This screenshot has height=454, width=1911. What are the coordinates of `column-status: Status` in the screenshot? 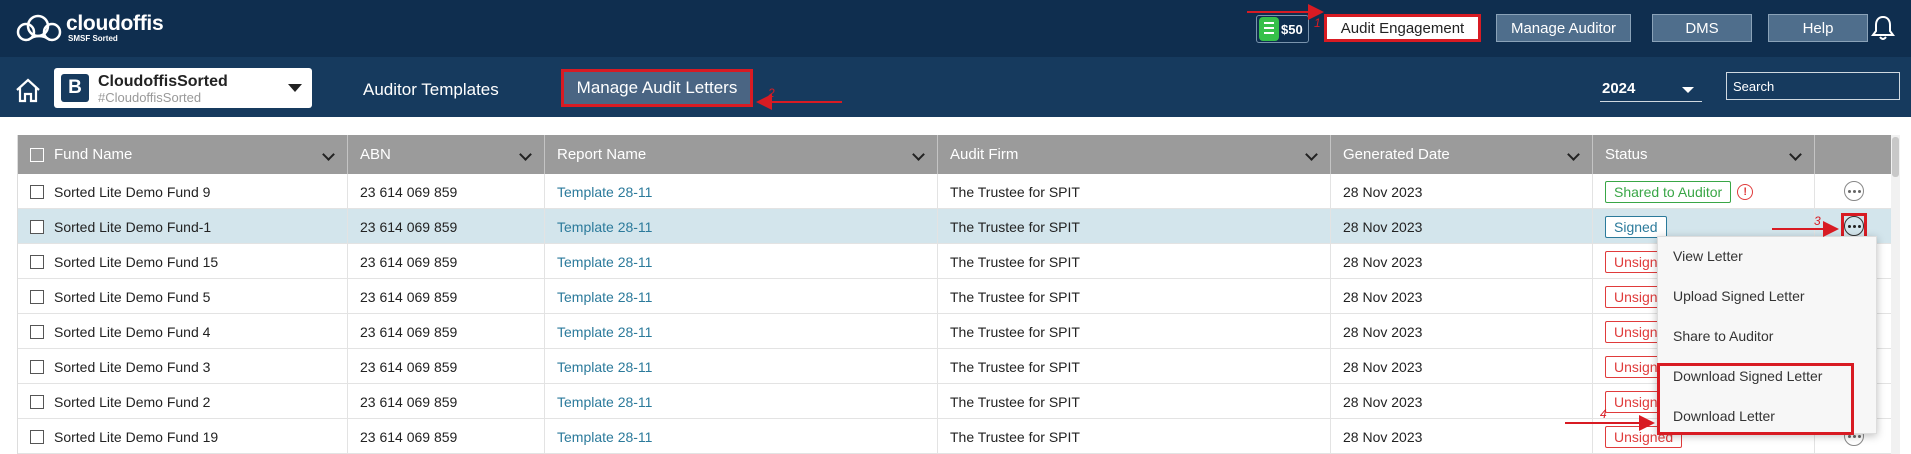 It's located at (1704, 154).